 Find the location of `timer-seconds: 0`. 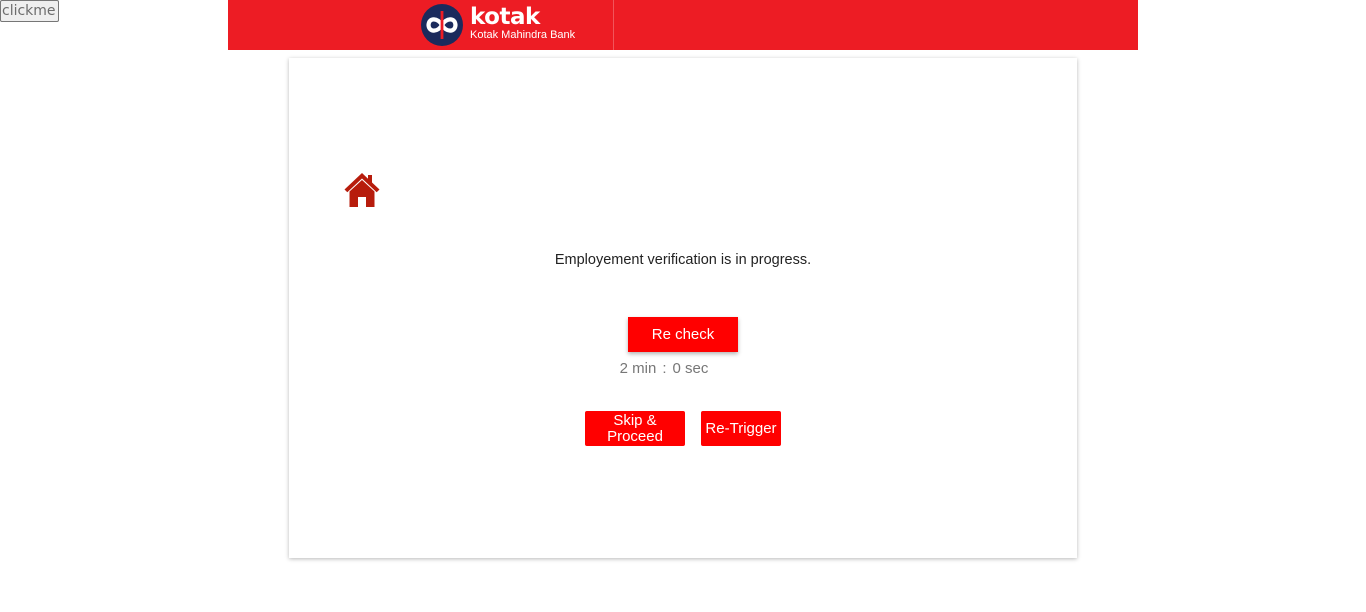

timer-seconds: 0 is located at coordinates (676, 368).